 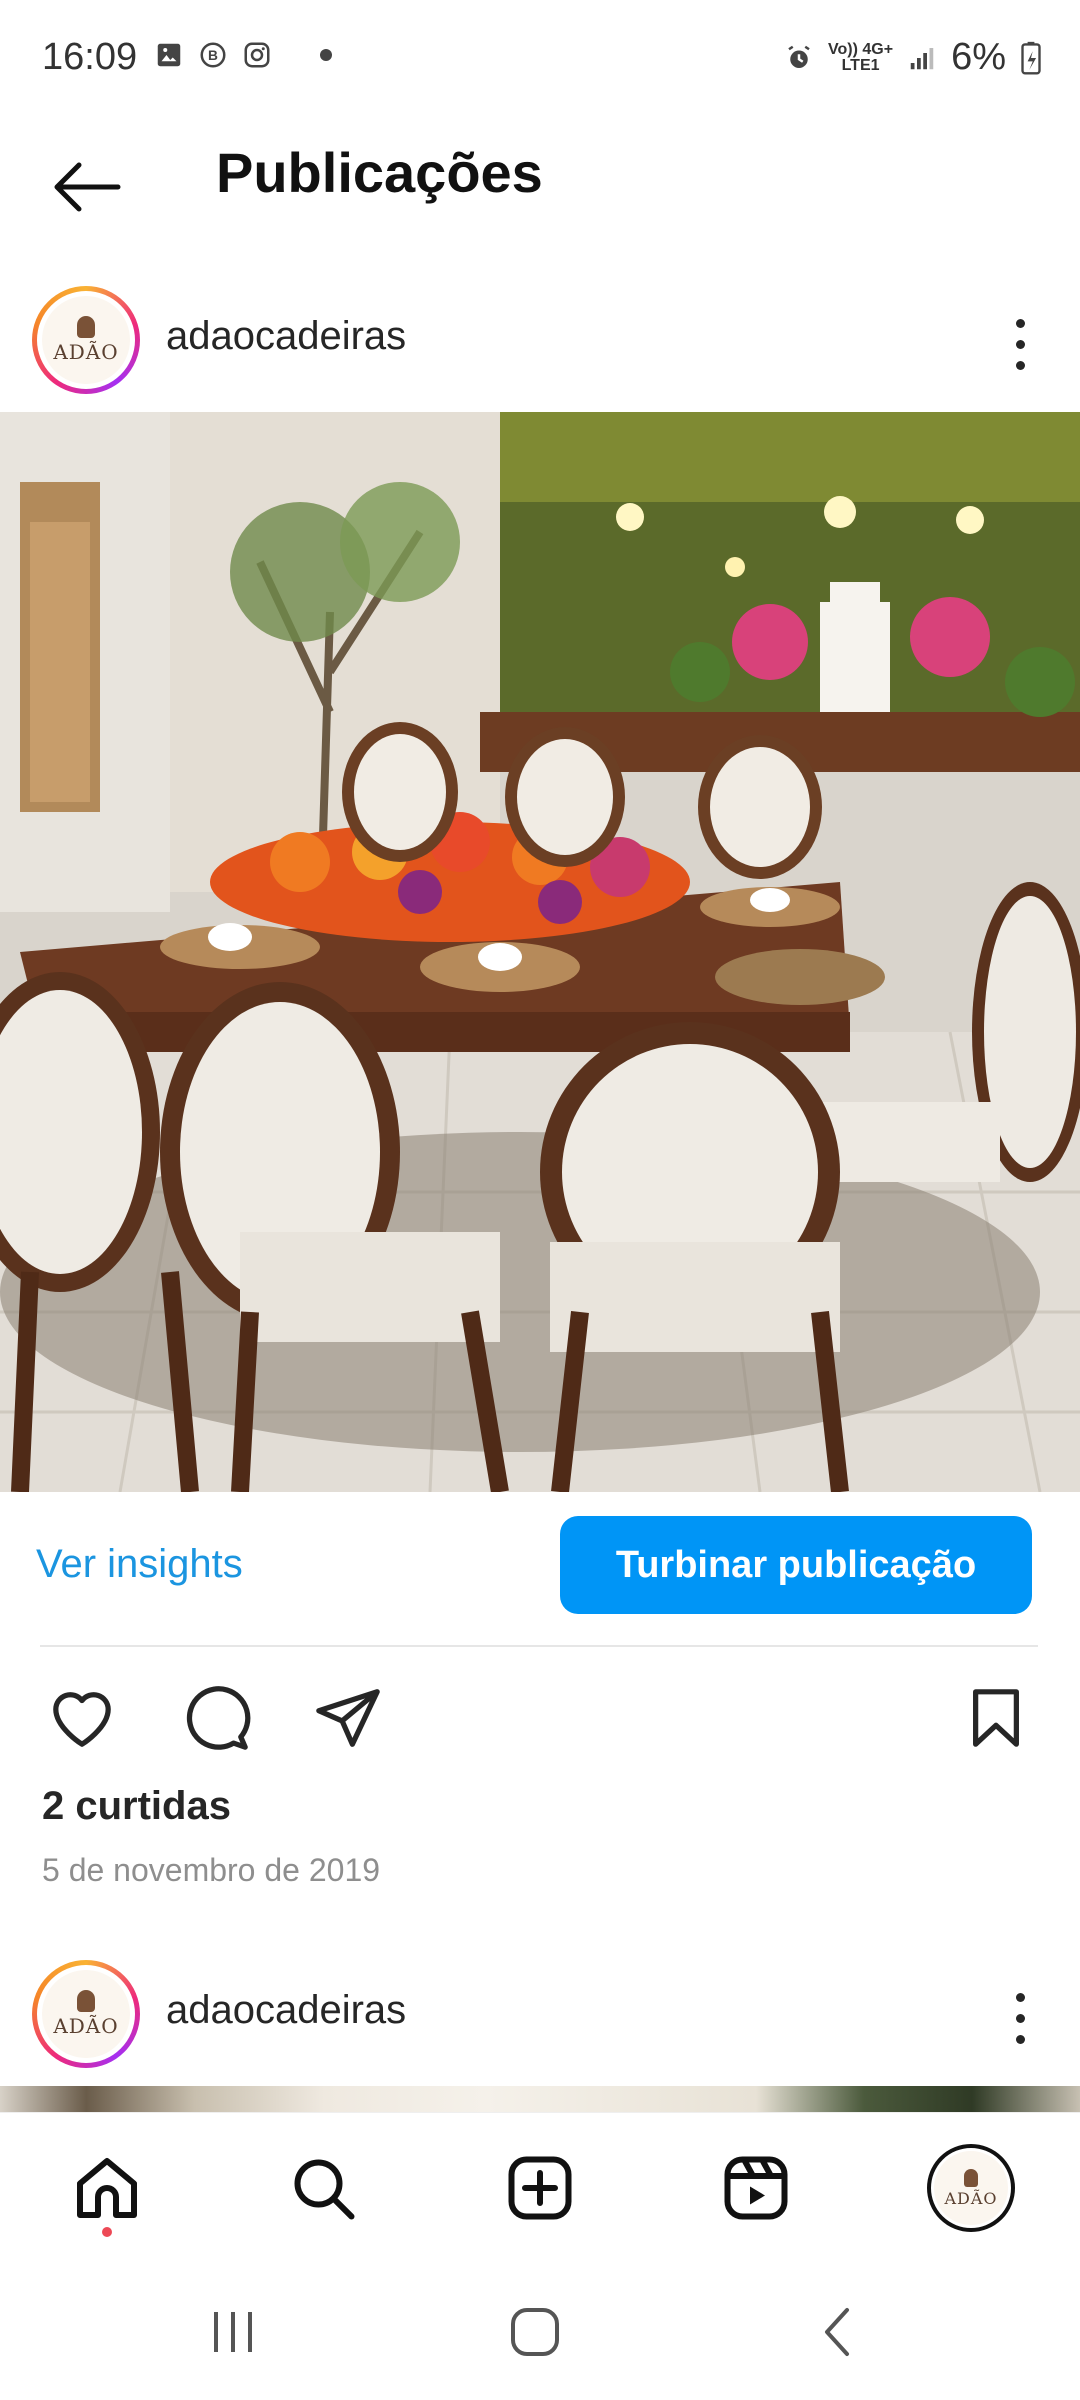 I want to click on likes-count: 2 curtidas, so click(x=136, y=1806).